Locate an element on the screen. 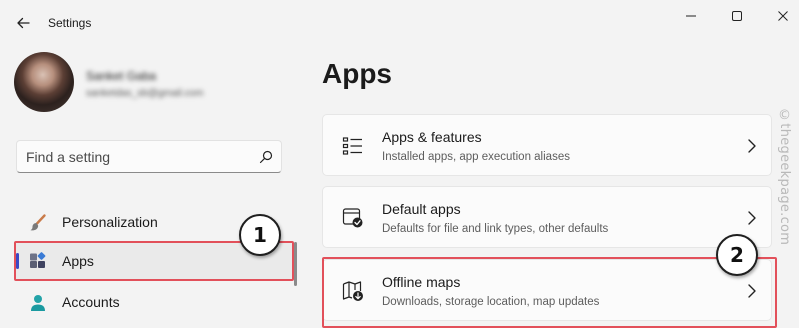  selected-indicator is located at coordinates (17, 261).